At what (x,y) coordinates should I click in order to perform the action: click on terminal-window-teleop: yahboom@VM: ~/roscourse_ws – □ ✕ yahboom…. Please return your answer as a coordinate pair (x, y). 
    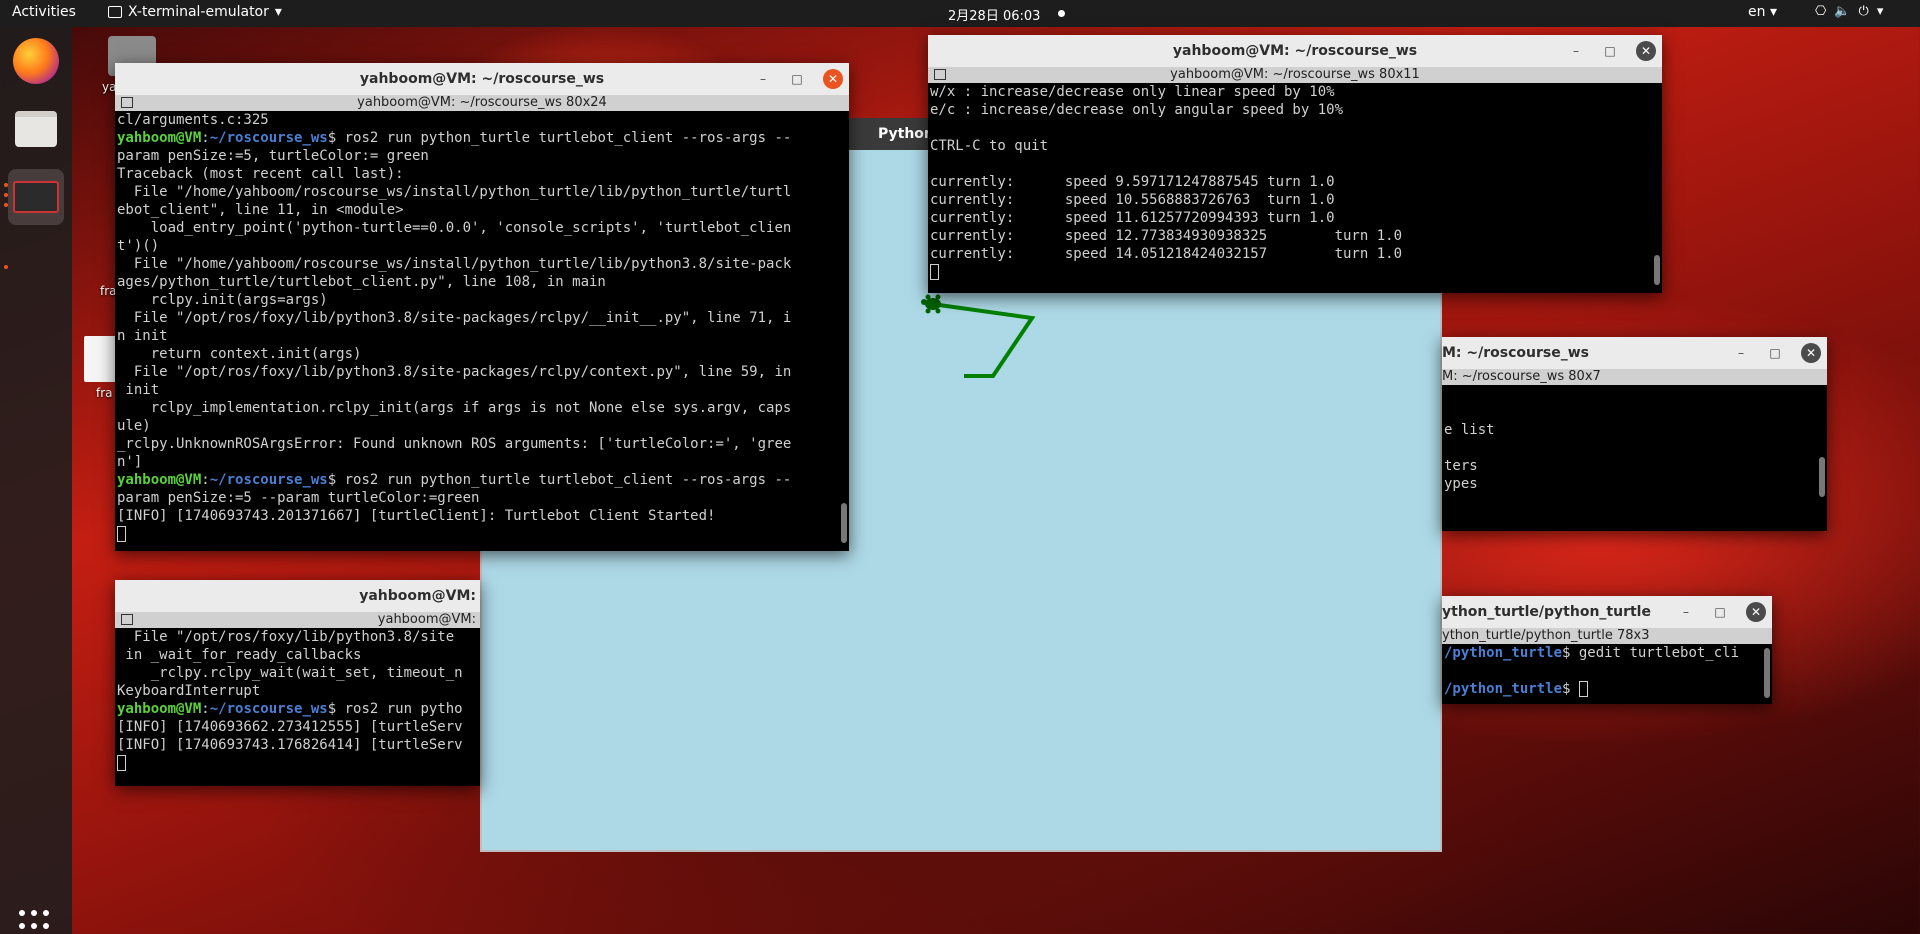
    Looking at the image, I should click on (1295, 164).